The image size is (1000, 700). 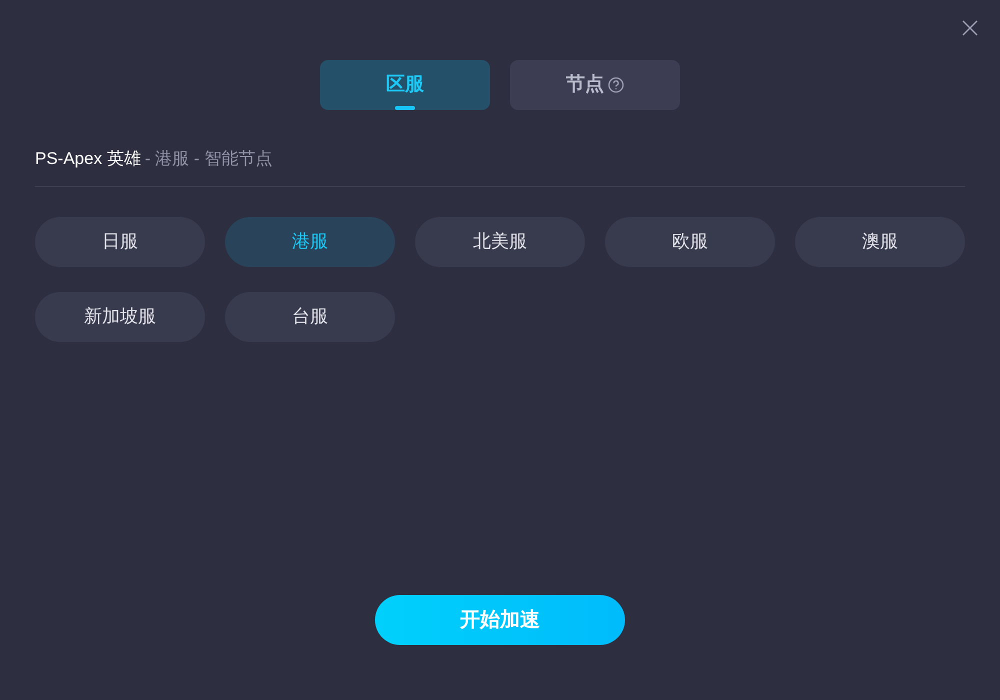 I want to click on region-button: 港服, so click(x=310, y=241).